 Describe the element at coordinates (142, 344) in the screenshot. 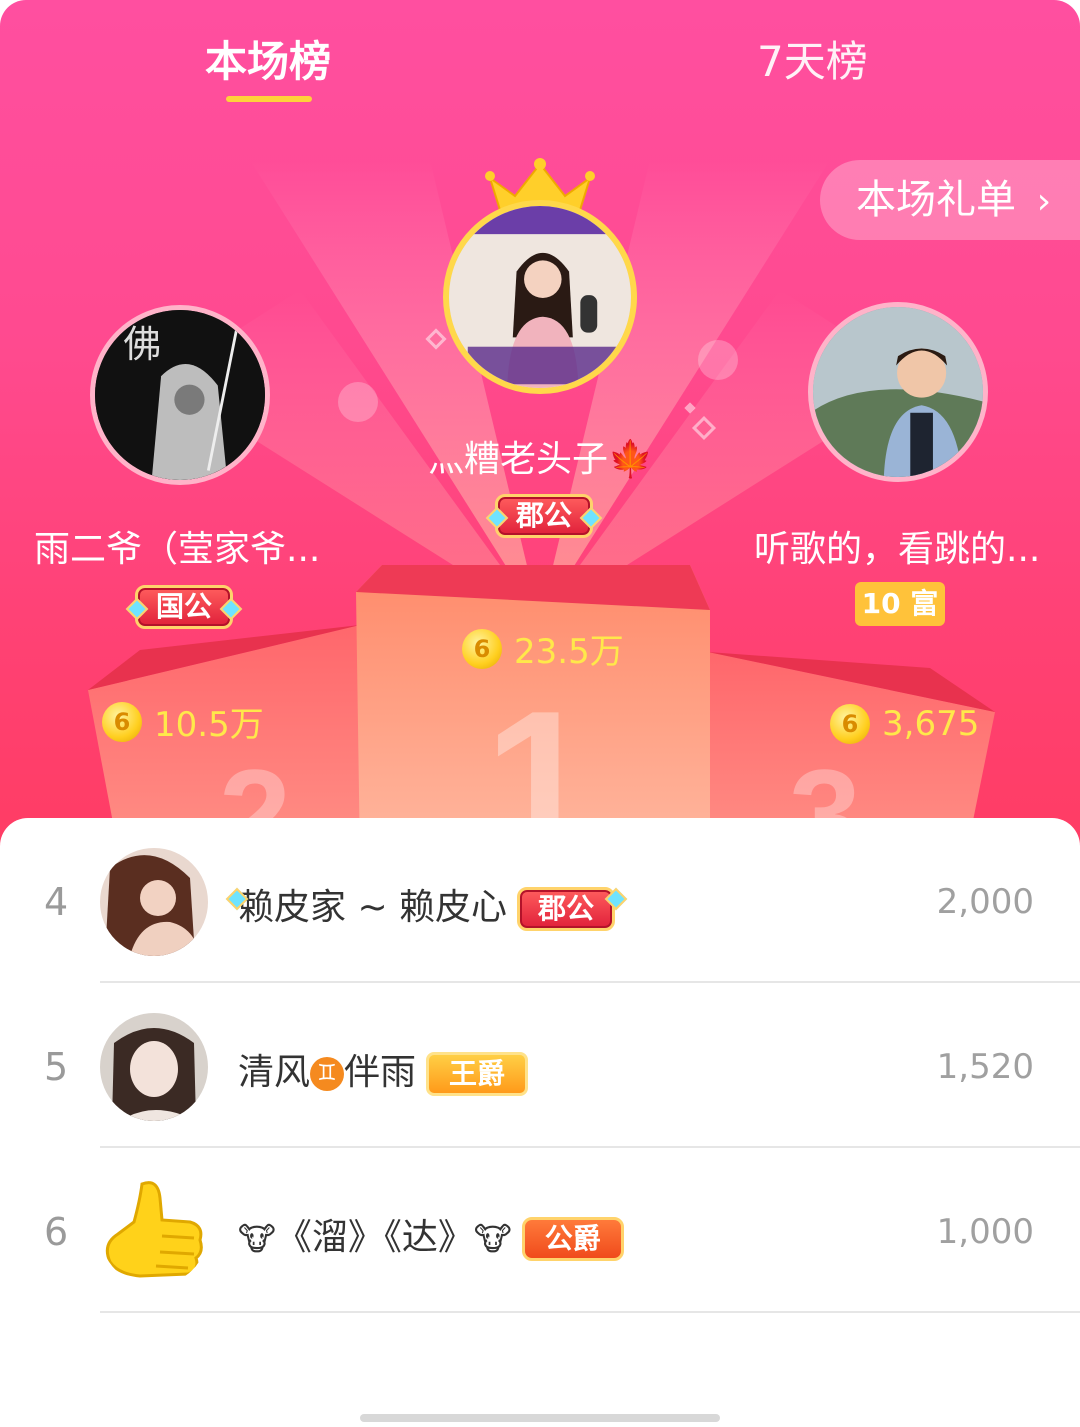

I see `svg-text: 佛` at that location.